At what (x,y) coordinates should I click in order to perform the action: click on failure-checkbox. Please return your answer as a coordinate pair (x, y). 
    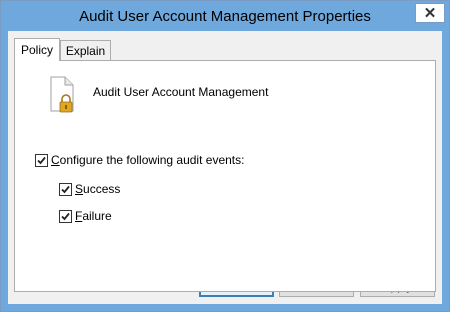
    Looking at the image, I should click on (65, 216).